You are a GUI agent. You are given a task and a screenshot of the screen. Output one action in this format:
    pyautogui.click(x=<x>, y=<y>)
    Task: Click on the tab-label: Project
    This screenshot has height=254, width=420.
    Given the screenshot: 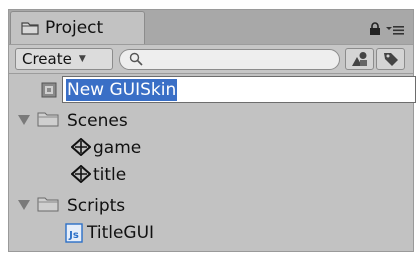 What is the action you would take?
    pyautogui.click(x=74, y=28)
    